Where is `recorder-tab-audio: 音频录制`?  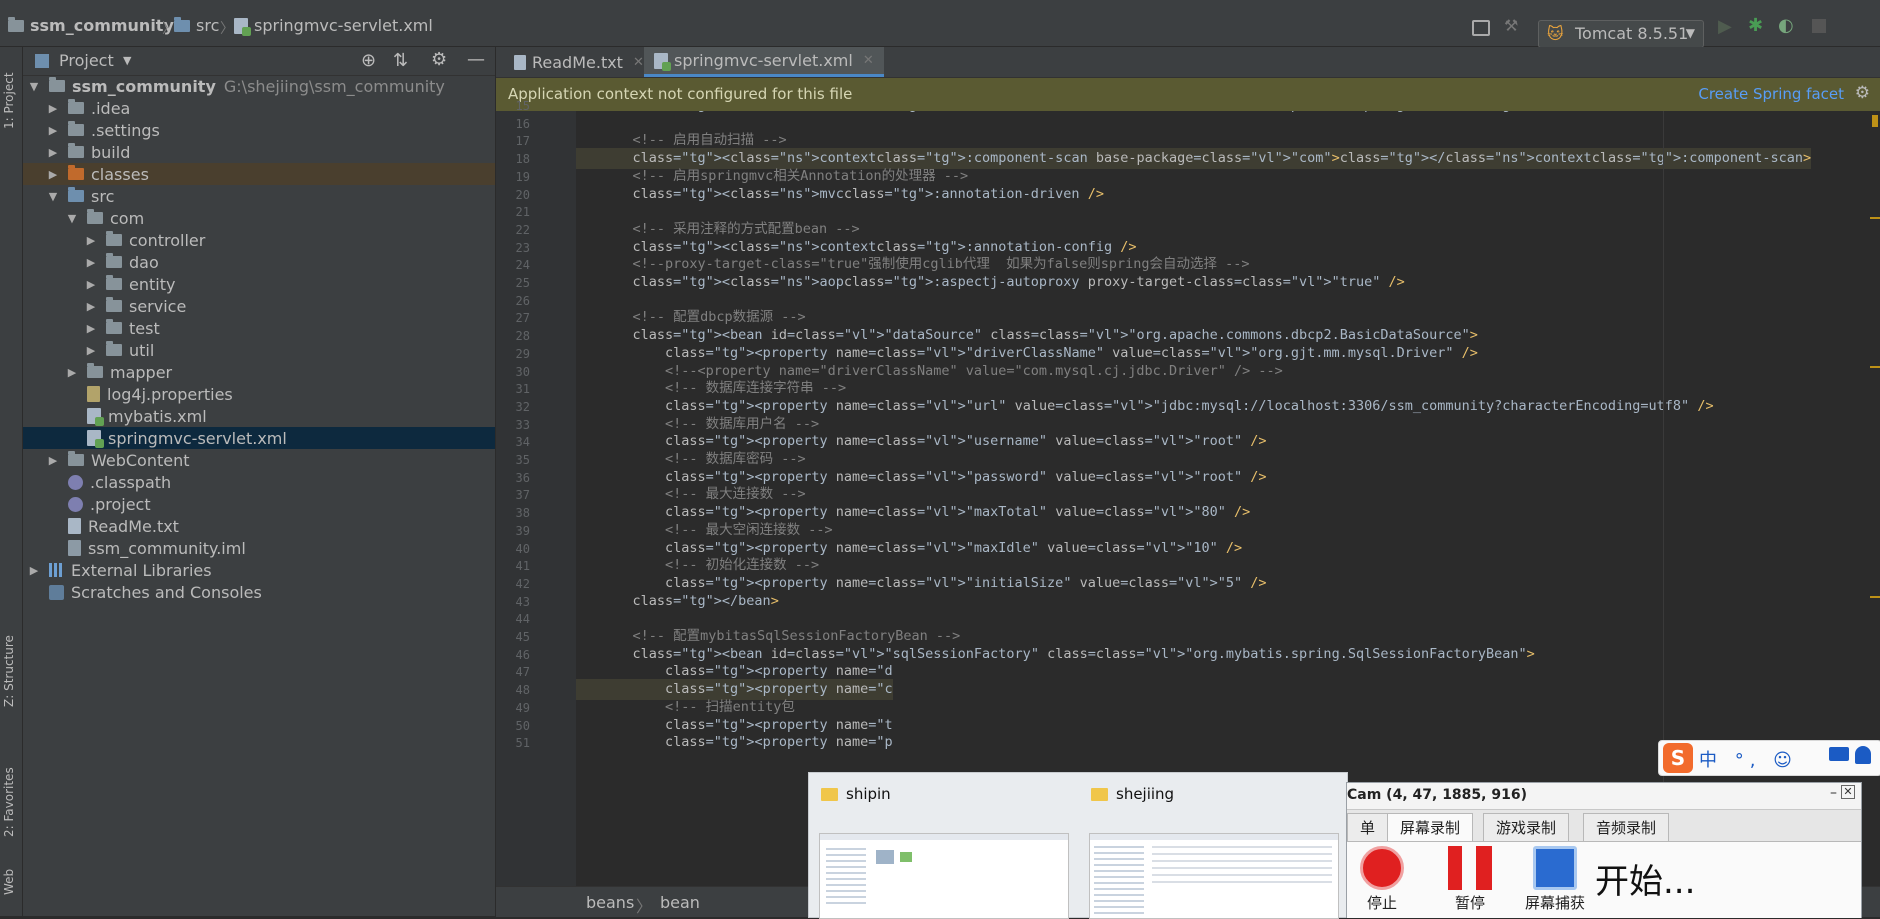
recorder-tab-audio: 音频录制 is located at coordinates (1626, 827).